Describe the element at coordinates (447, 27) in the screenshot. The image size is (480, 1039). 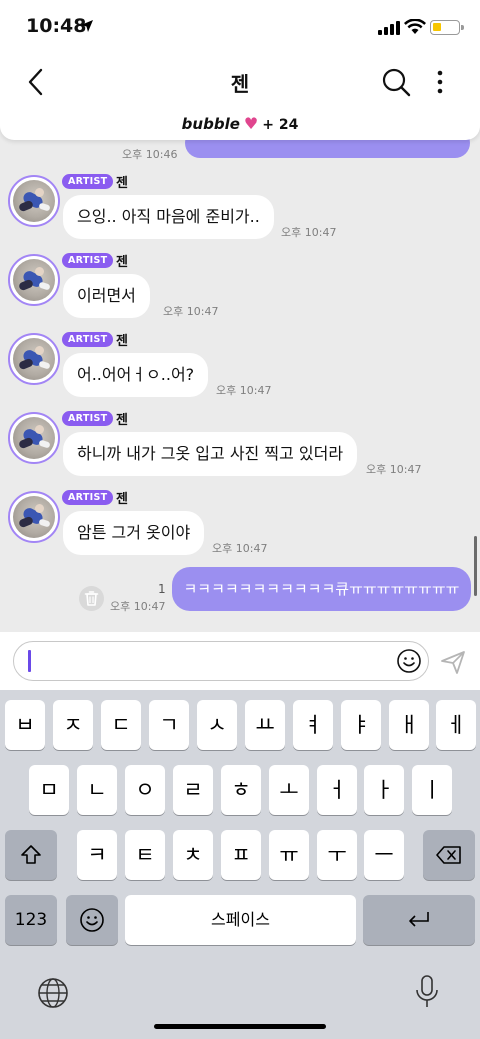
I see `battery-icon` at that location.